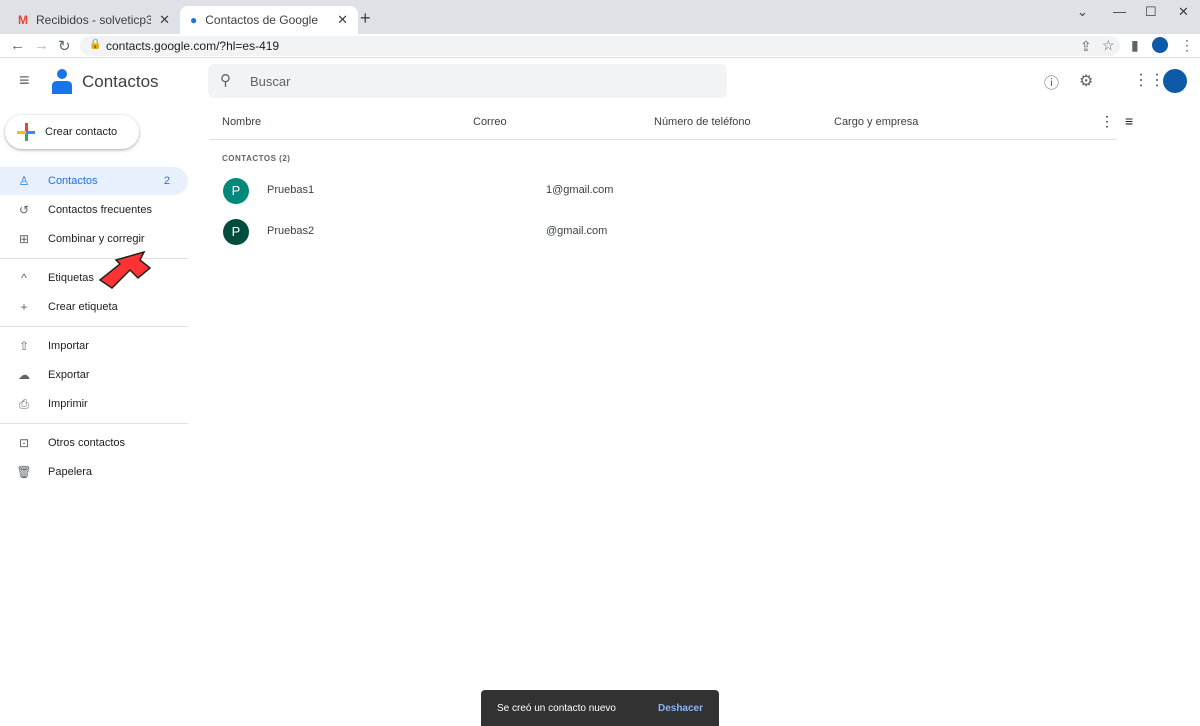 This screenshot has height=726, width=1200. What do you see at coordinates (100, 210) in the screenshot?
I see `sidebar-item-label: Contactos frecuentes` at bounding box center [100, 210].